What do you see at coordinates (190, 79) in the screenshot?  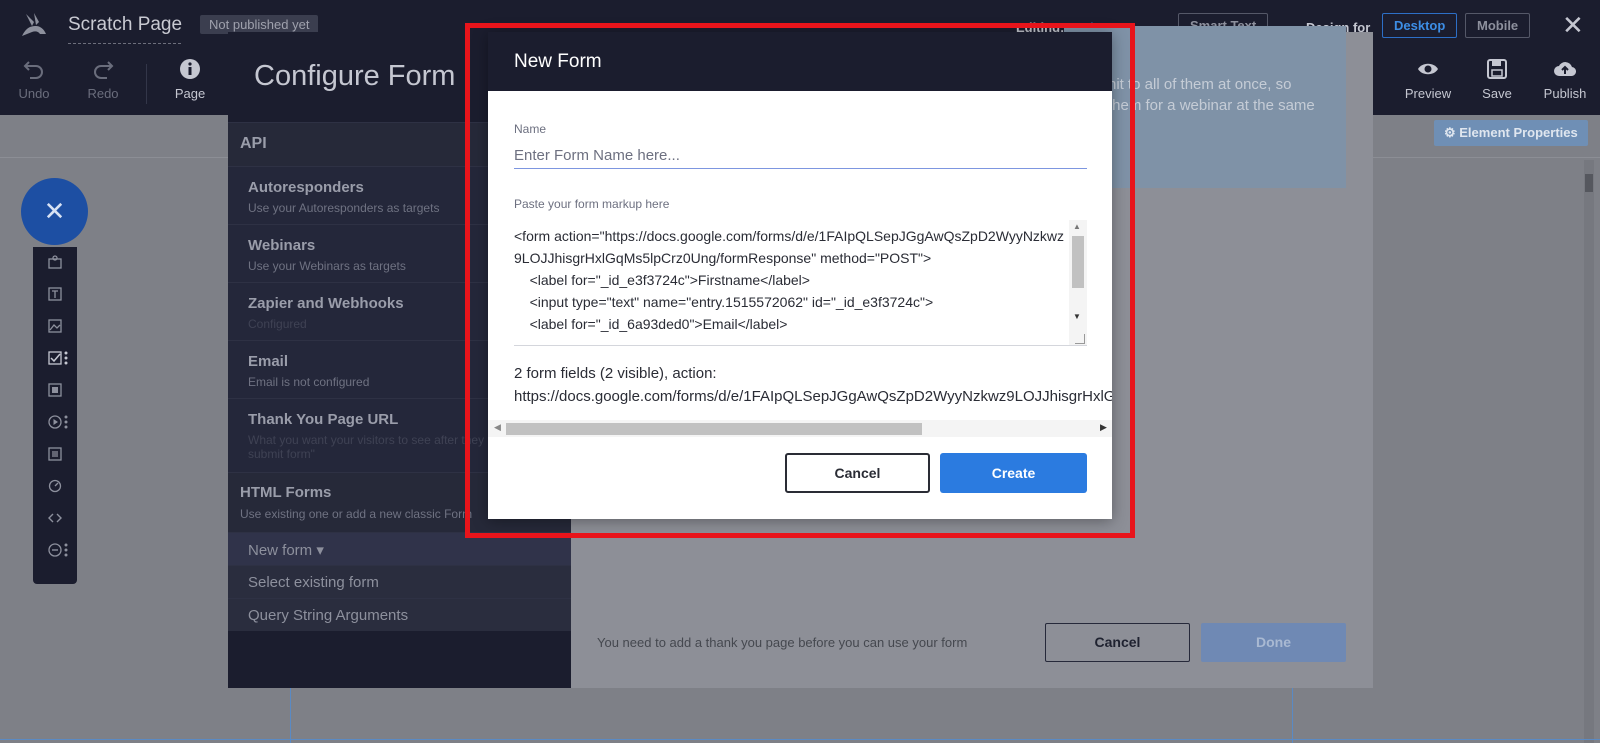 I see `page-button: Page` at bounding box center [190, 79].